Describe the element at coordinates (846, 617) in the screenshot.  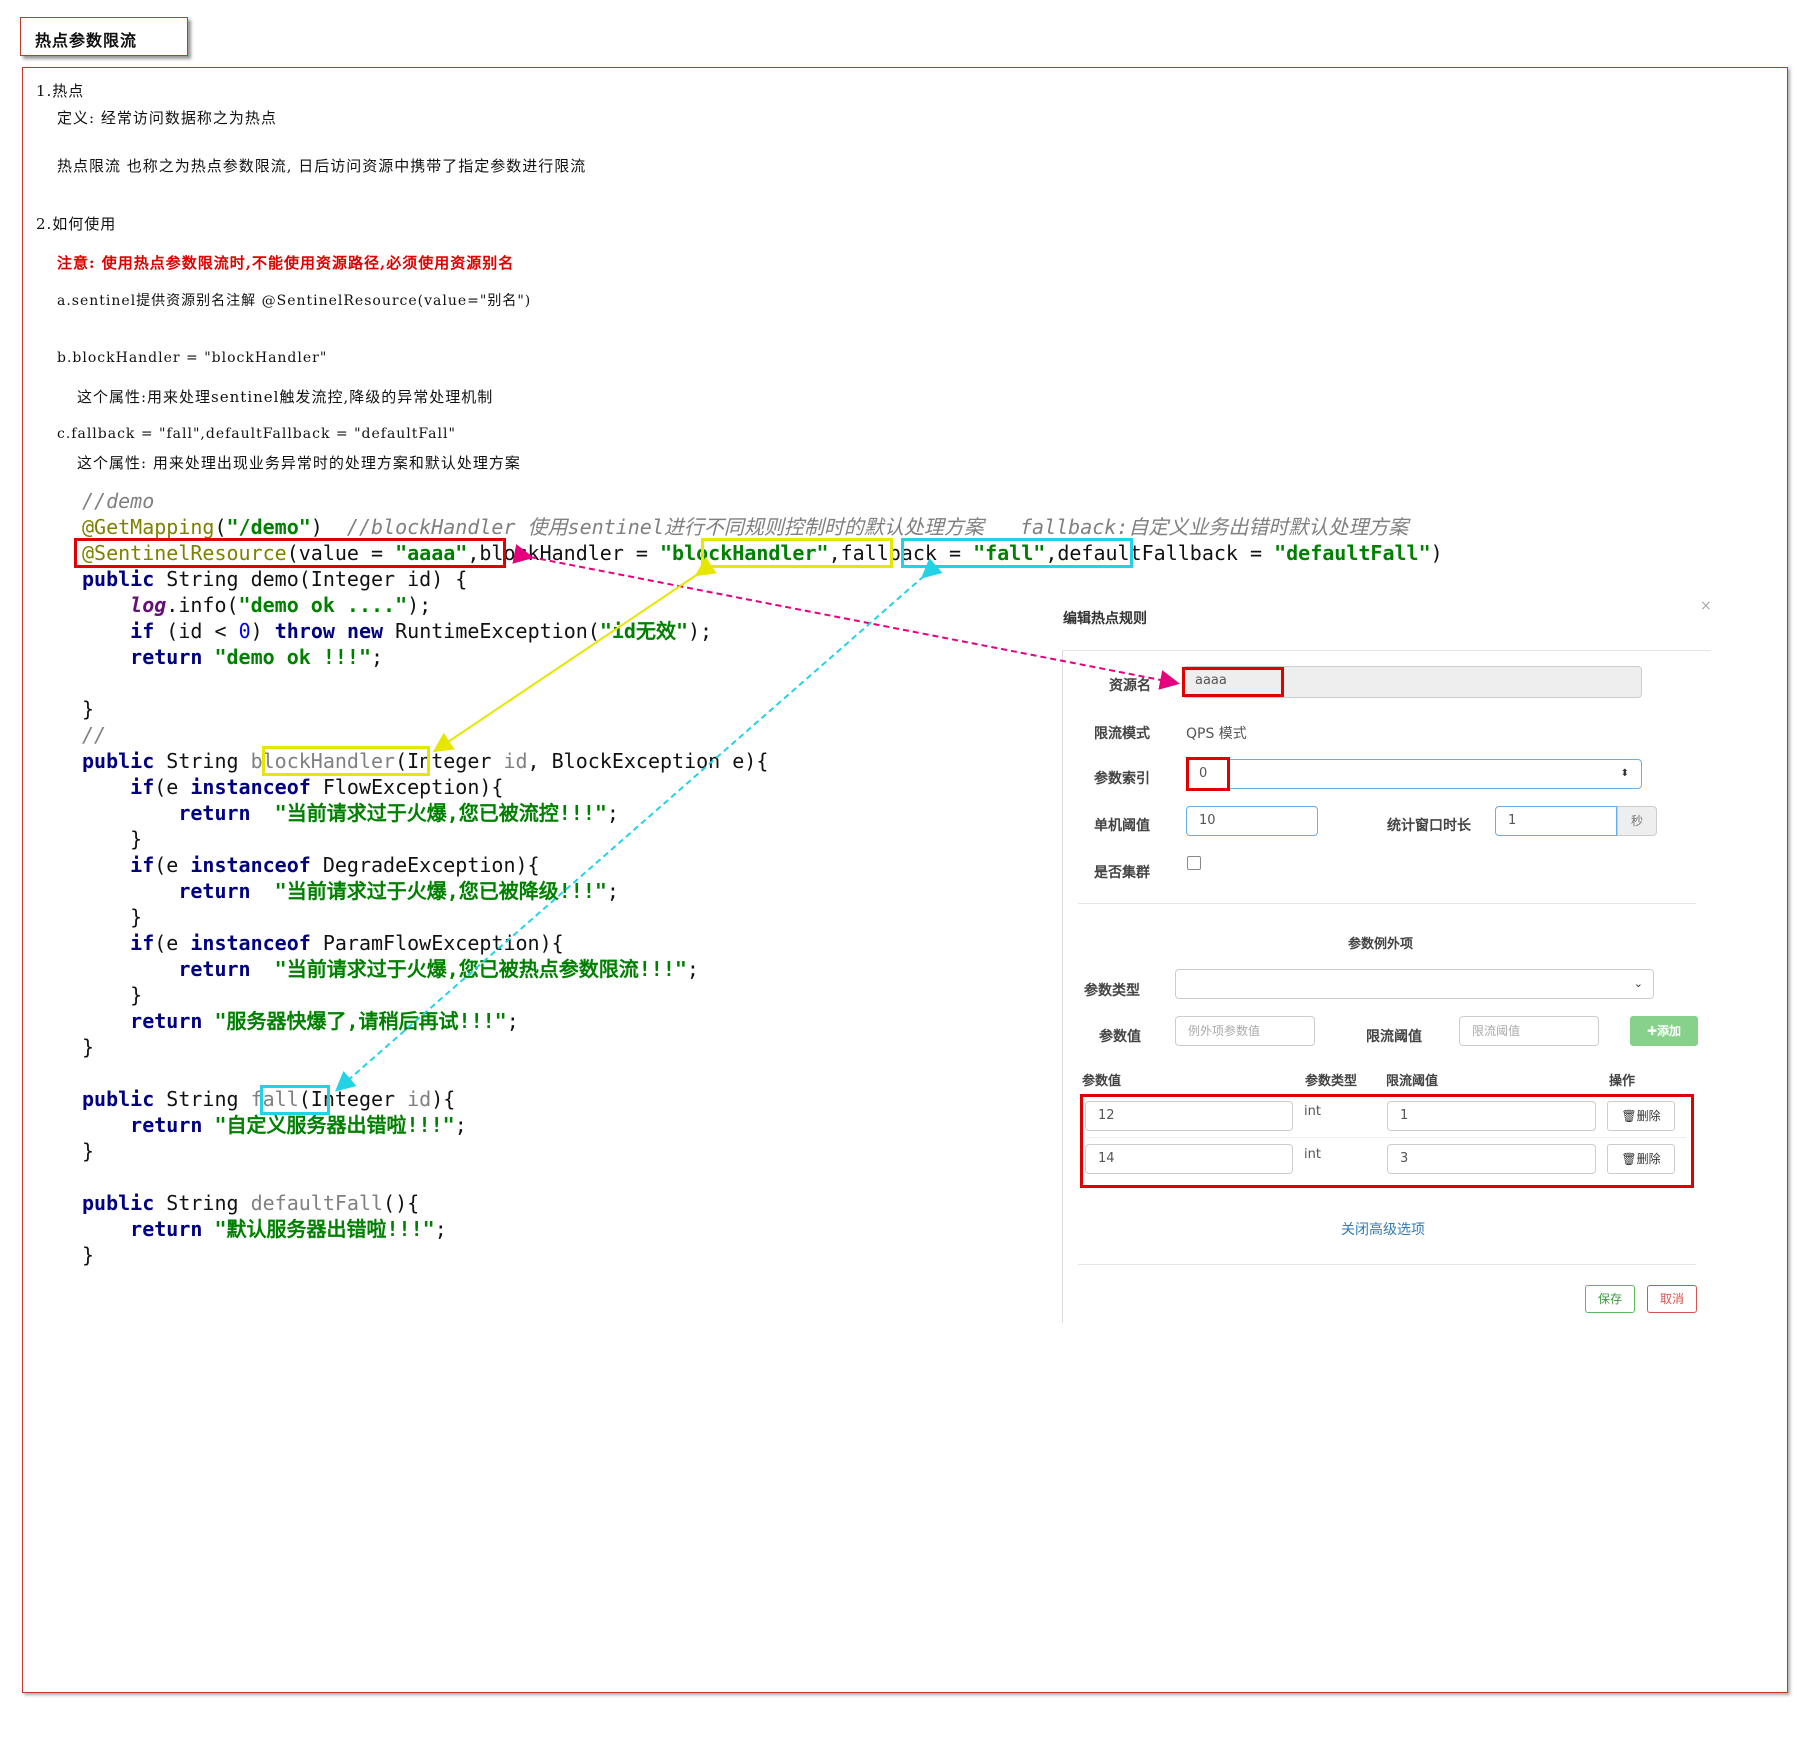
I see `arrow-resource-to-dialog` at that location.